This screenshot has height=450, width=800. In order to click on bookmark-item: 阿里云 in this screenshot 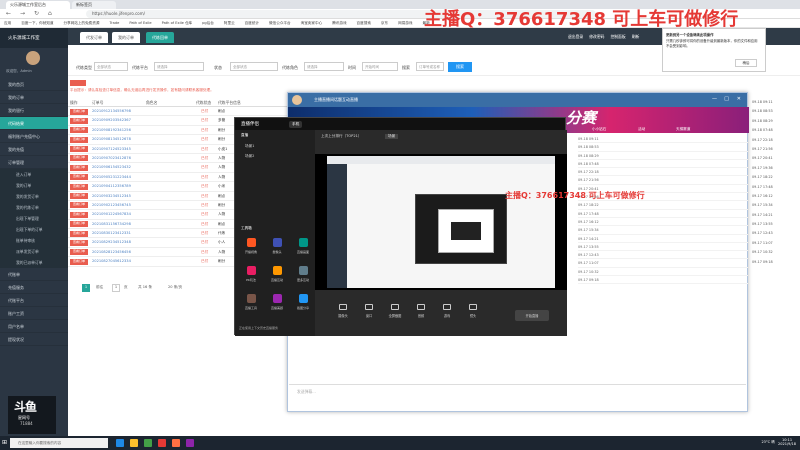, I will do `click(229, 23)`.